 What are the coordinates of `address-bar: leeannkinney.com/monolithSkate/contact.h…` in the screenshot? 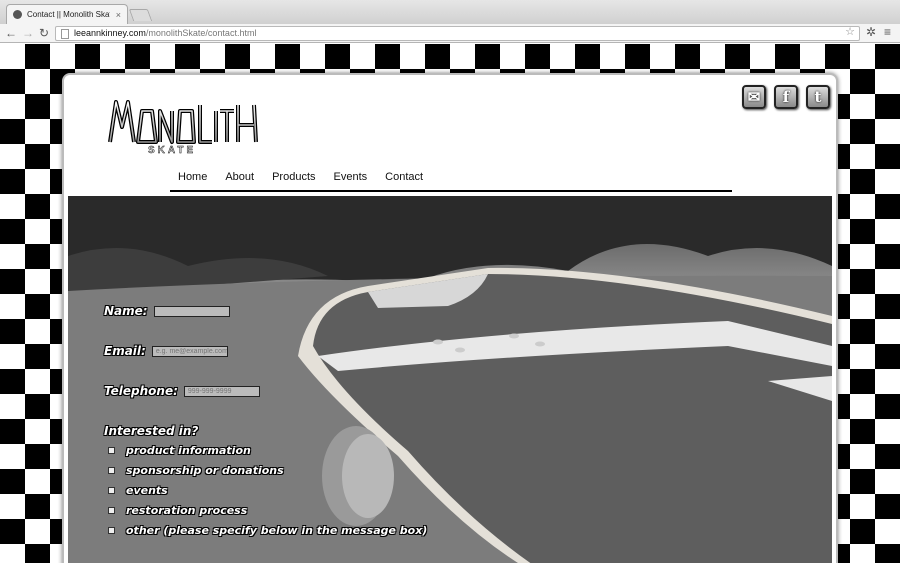 It's located at (457, 33).